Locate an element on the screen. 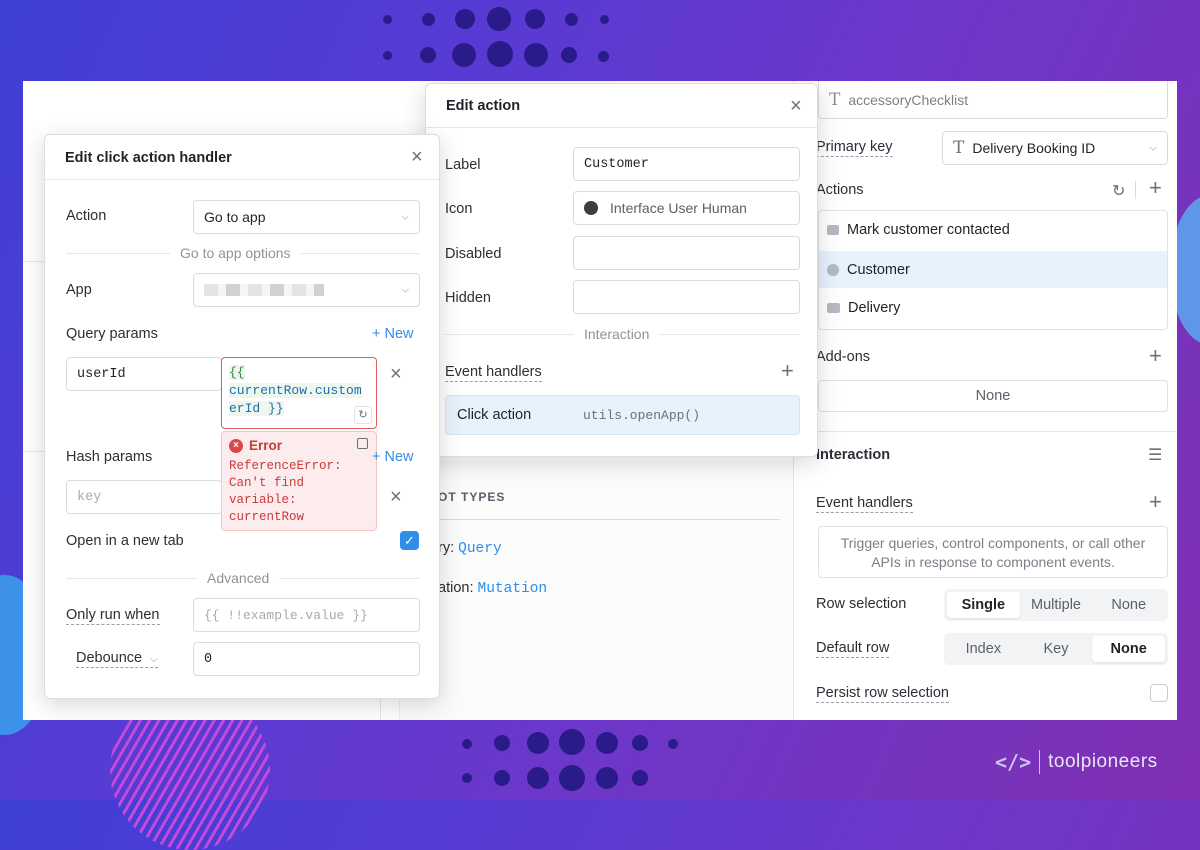 The height and width of the screenshot is (850, 1200). mutation-link: Mutation is located at coordinates (513, 589).